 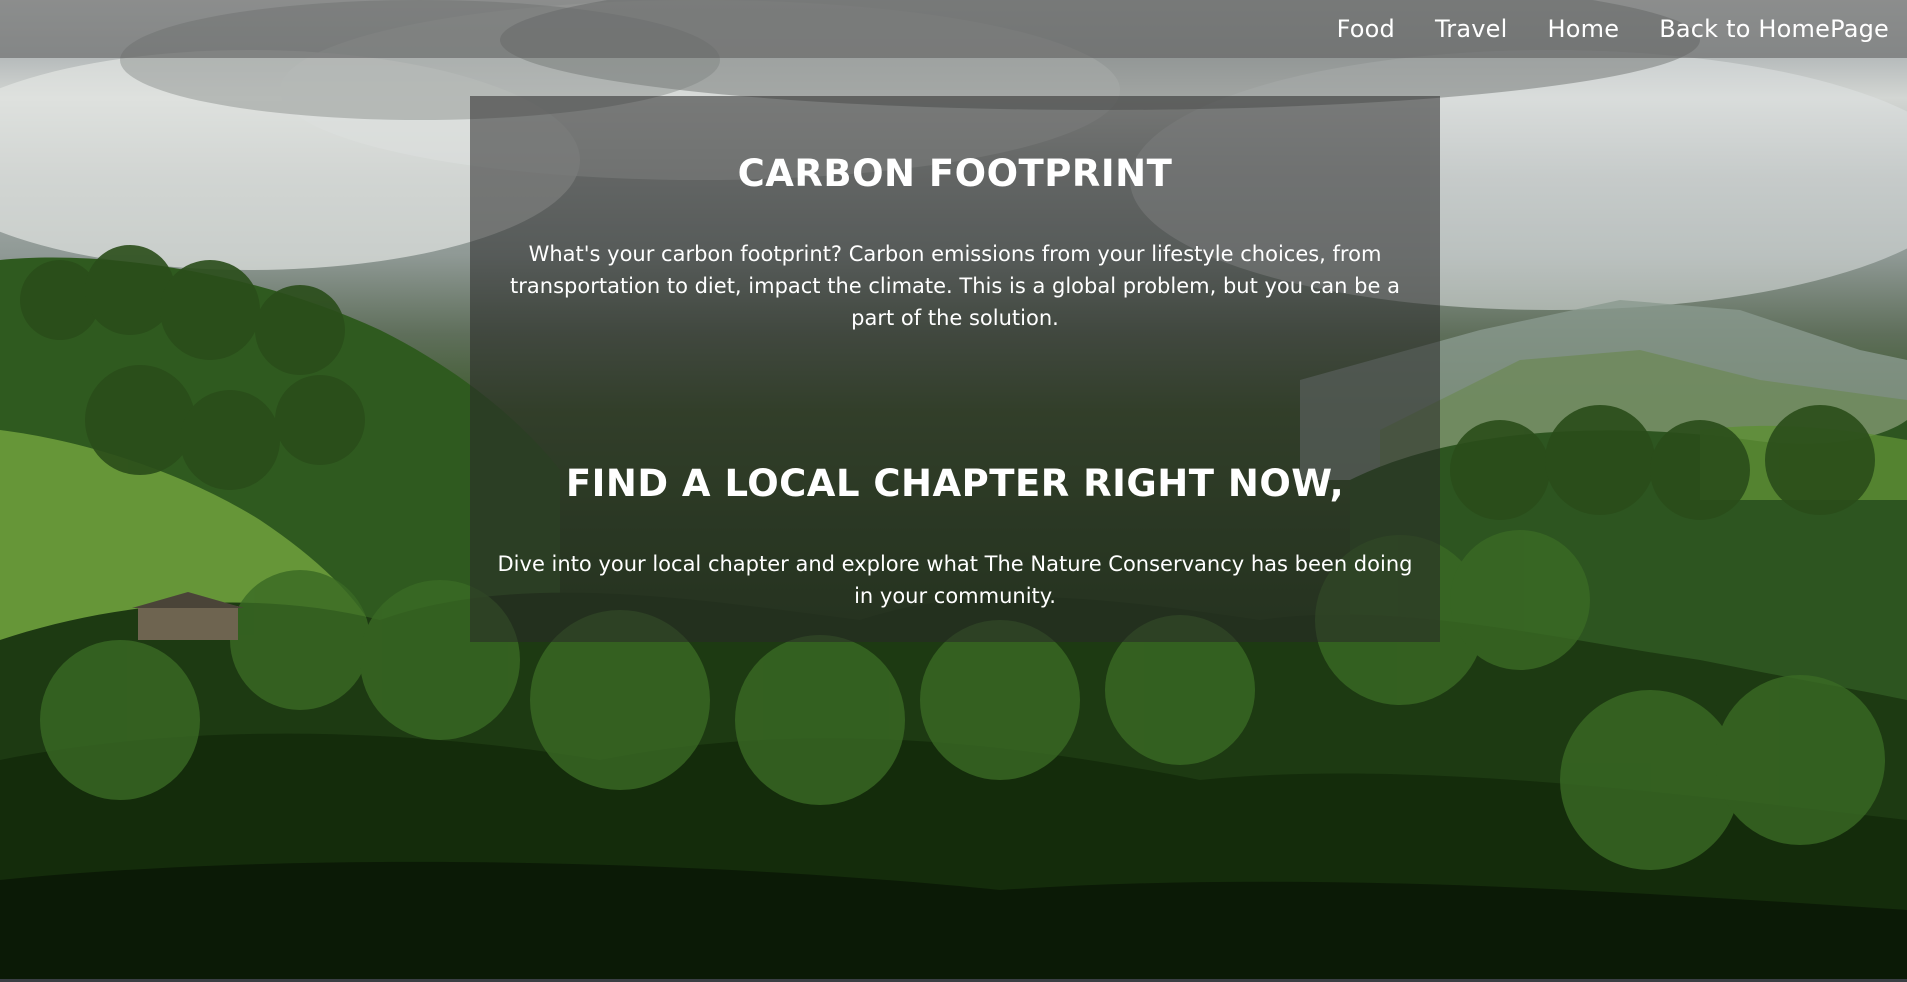 What do you see at coordinates (955, 483) in the screenshot?
I see `local-chapter-heading: FIND A LOCAL CHAPTER RIGHT NOW,` at bounding box center [955, 483].